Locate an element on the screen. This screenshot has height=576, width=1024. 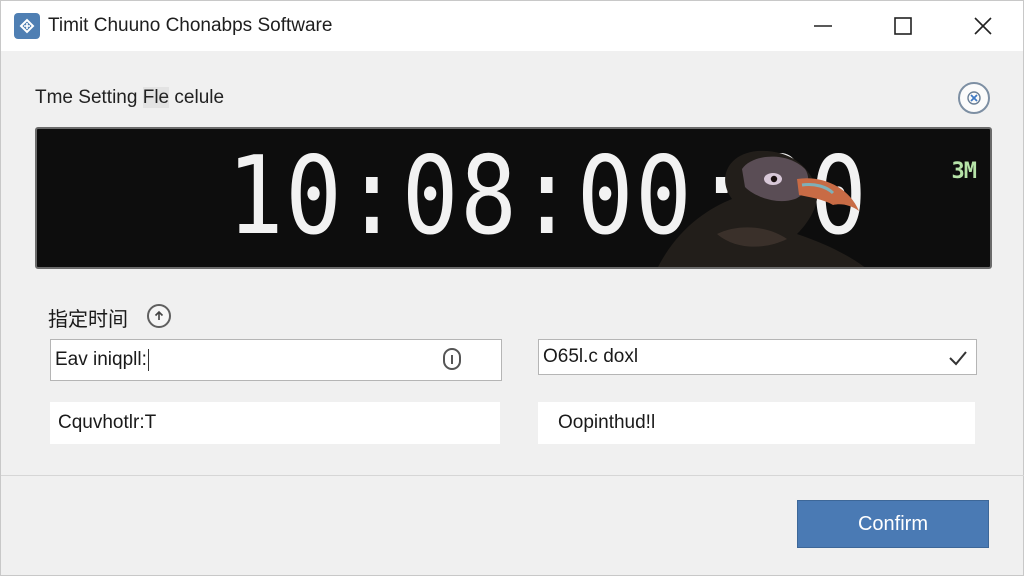
minimize-button is located at coordinates (823, 26).